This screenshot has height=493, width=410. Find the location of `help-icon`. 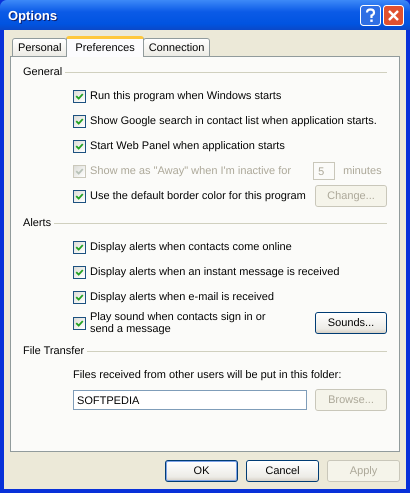

help-icon is located at coordinates (370, 15).